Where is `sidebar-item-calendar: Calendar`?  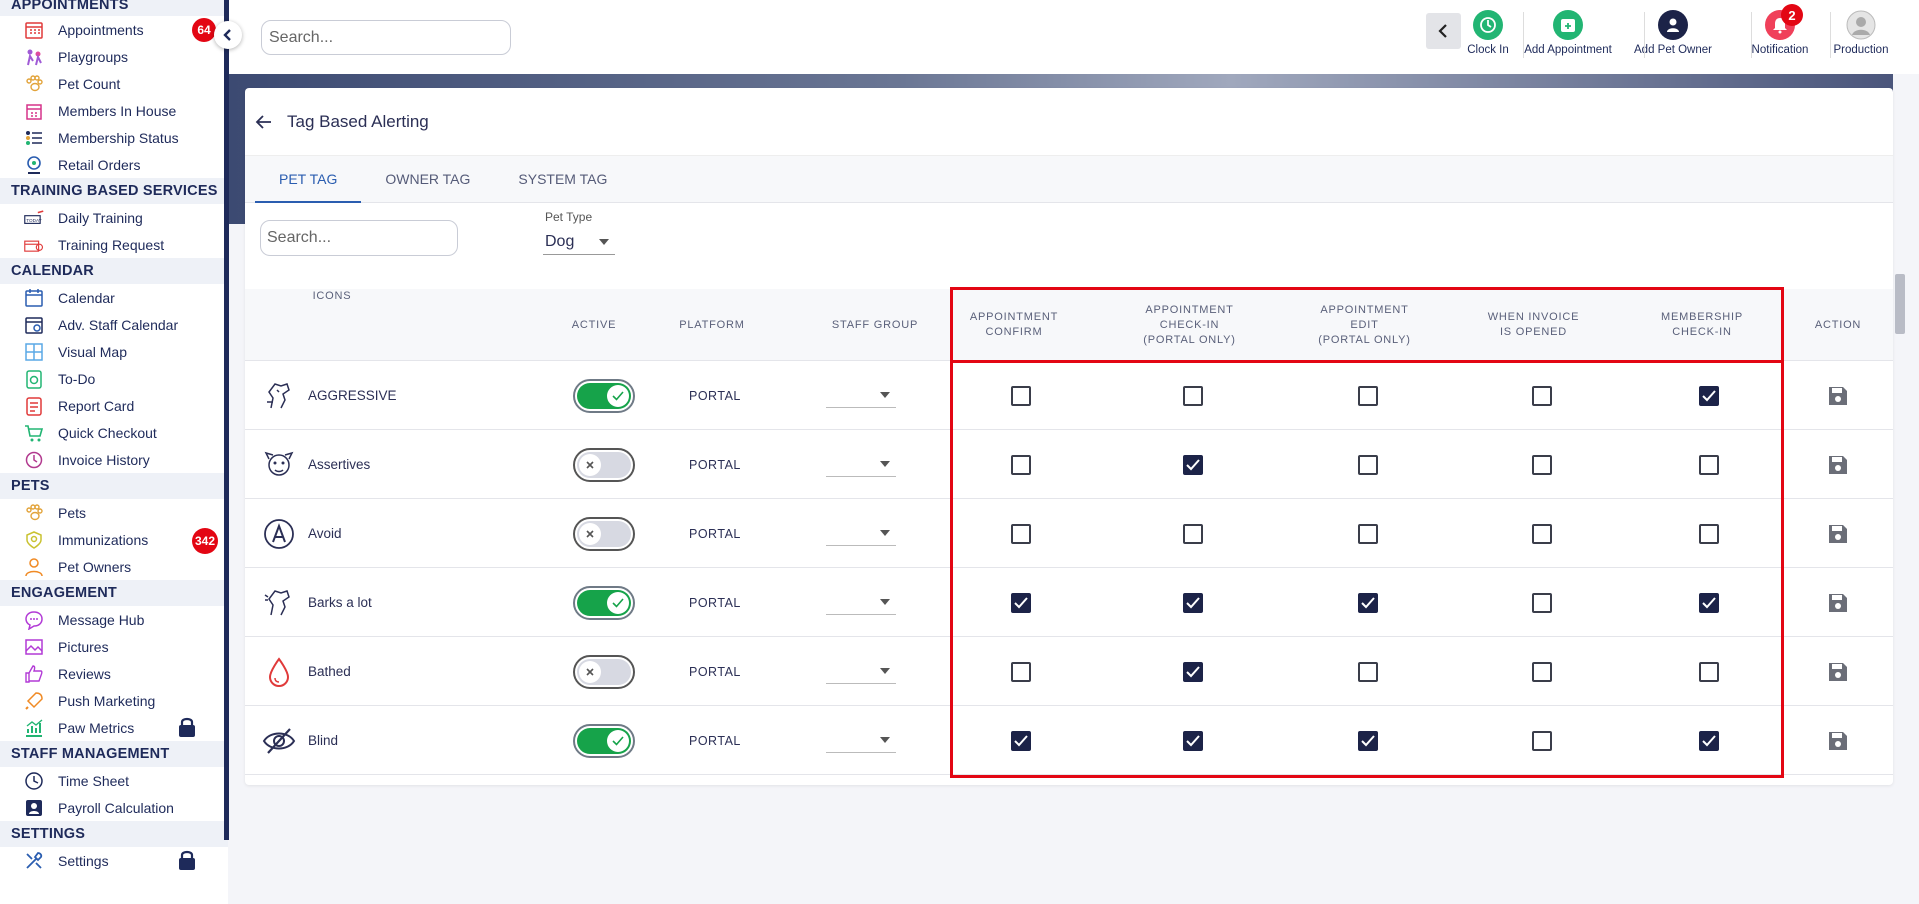
sidebar-item-calendar: Calendar is located at coordinates (114, 297).